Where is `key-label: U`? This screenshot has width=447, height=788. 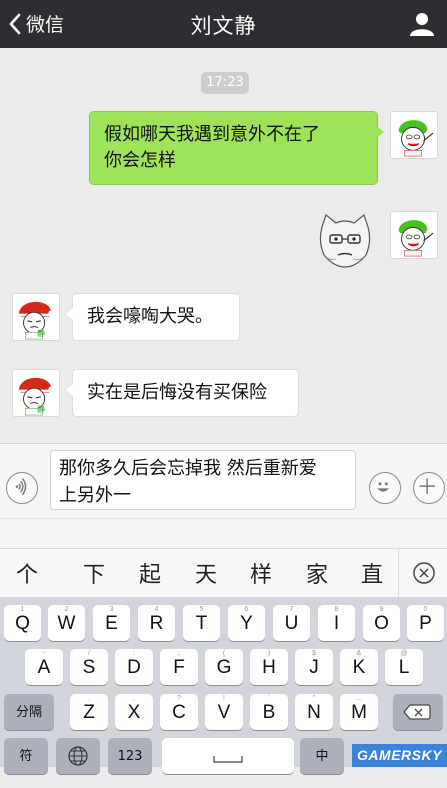 key-label: U is located at coordinates (291, 623).